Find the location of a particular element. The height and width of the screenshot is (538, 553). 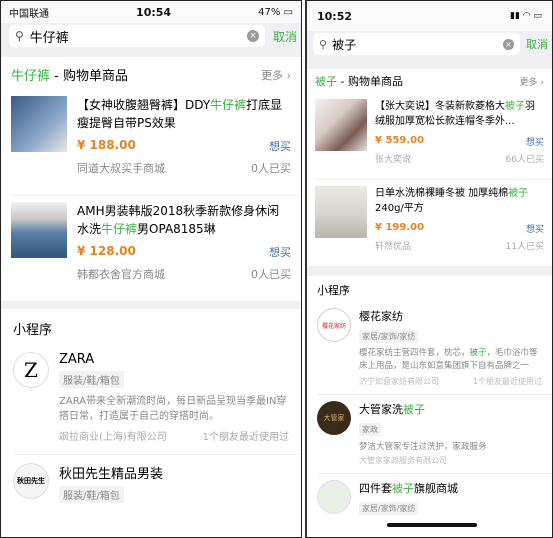

carrier-label: 中国联通 is located at coordinates (29, 14).